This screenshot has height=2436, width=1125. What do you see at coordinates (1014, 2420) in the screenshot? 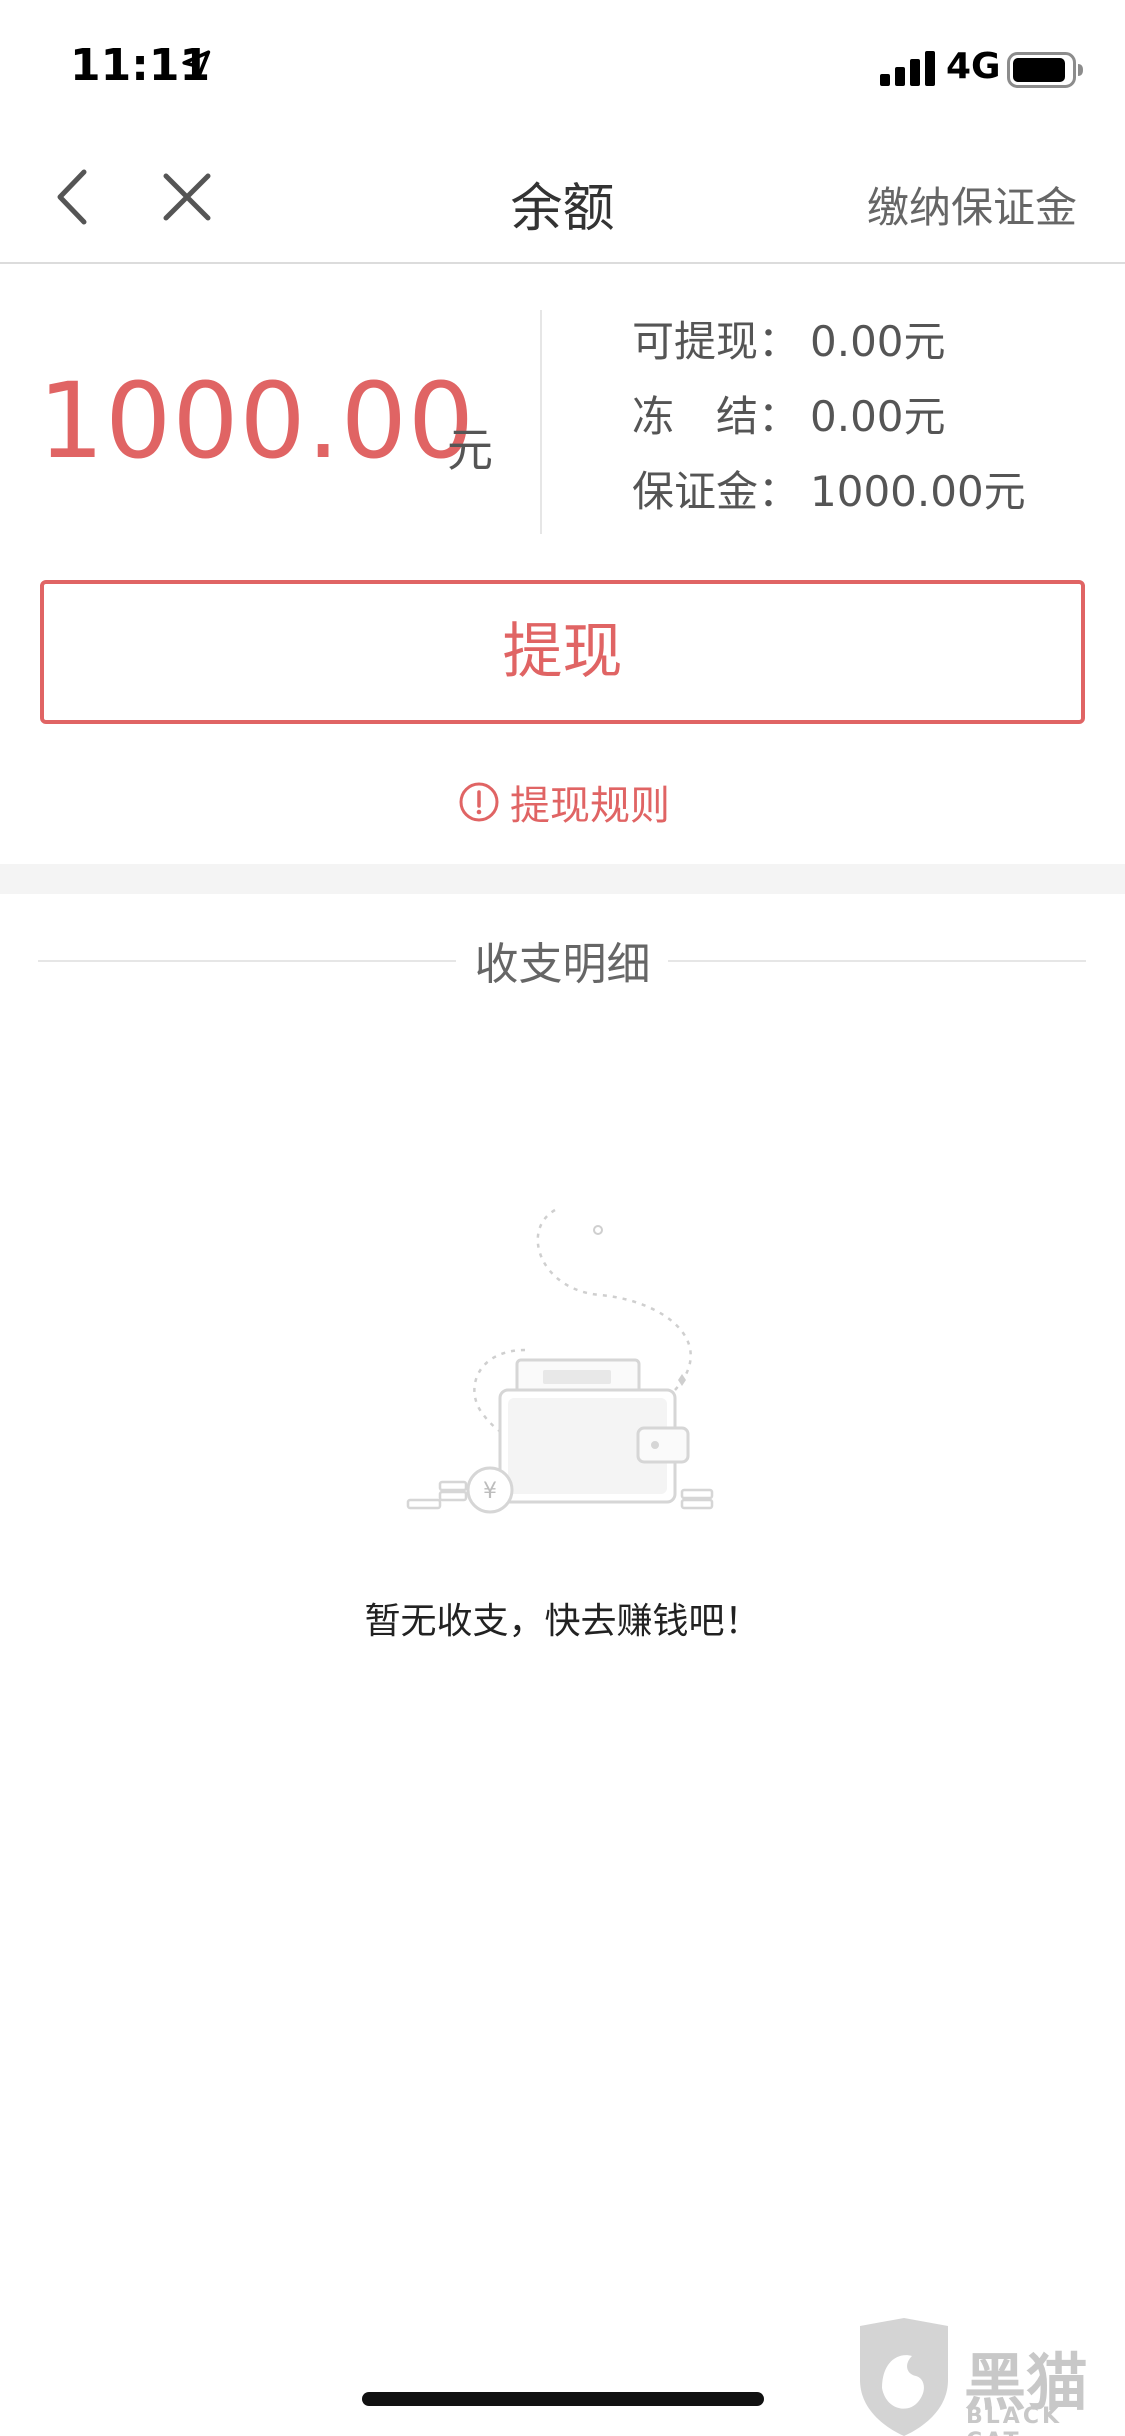
I see `watermark-subtext: BLACK CAT` at bounding box center [1014, 2420].